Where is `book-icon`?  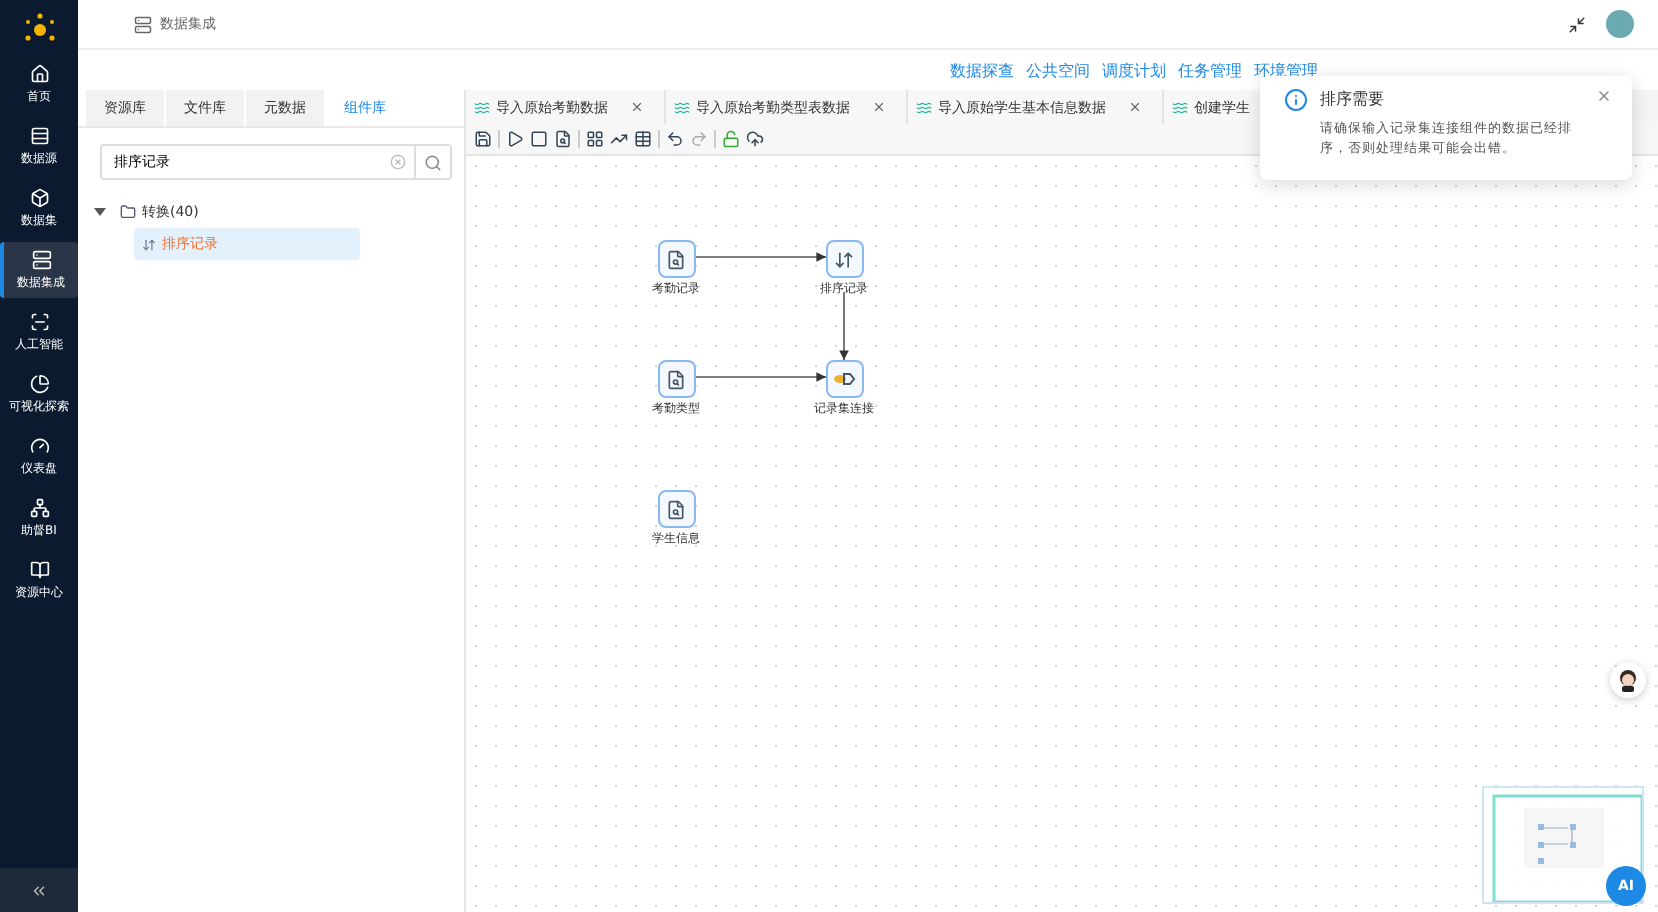
book-icon is located at coordinates (39, 569).